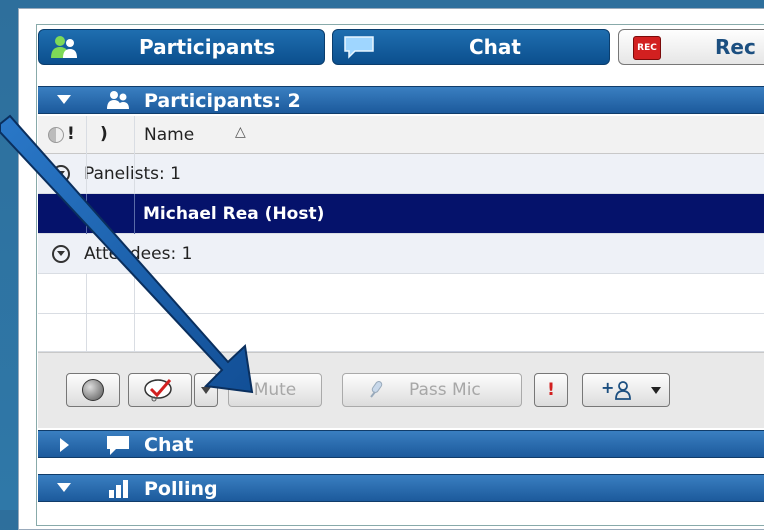 The height and width of the screenshot is (530, 764). I want to click on microphone-icon, so click(376, 389).